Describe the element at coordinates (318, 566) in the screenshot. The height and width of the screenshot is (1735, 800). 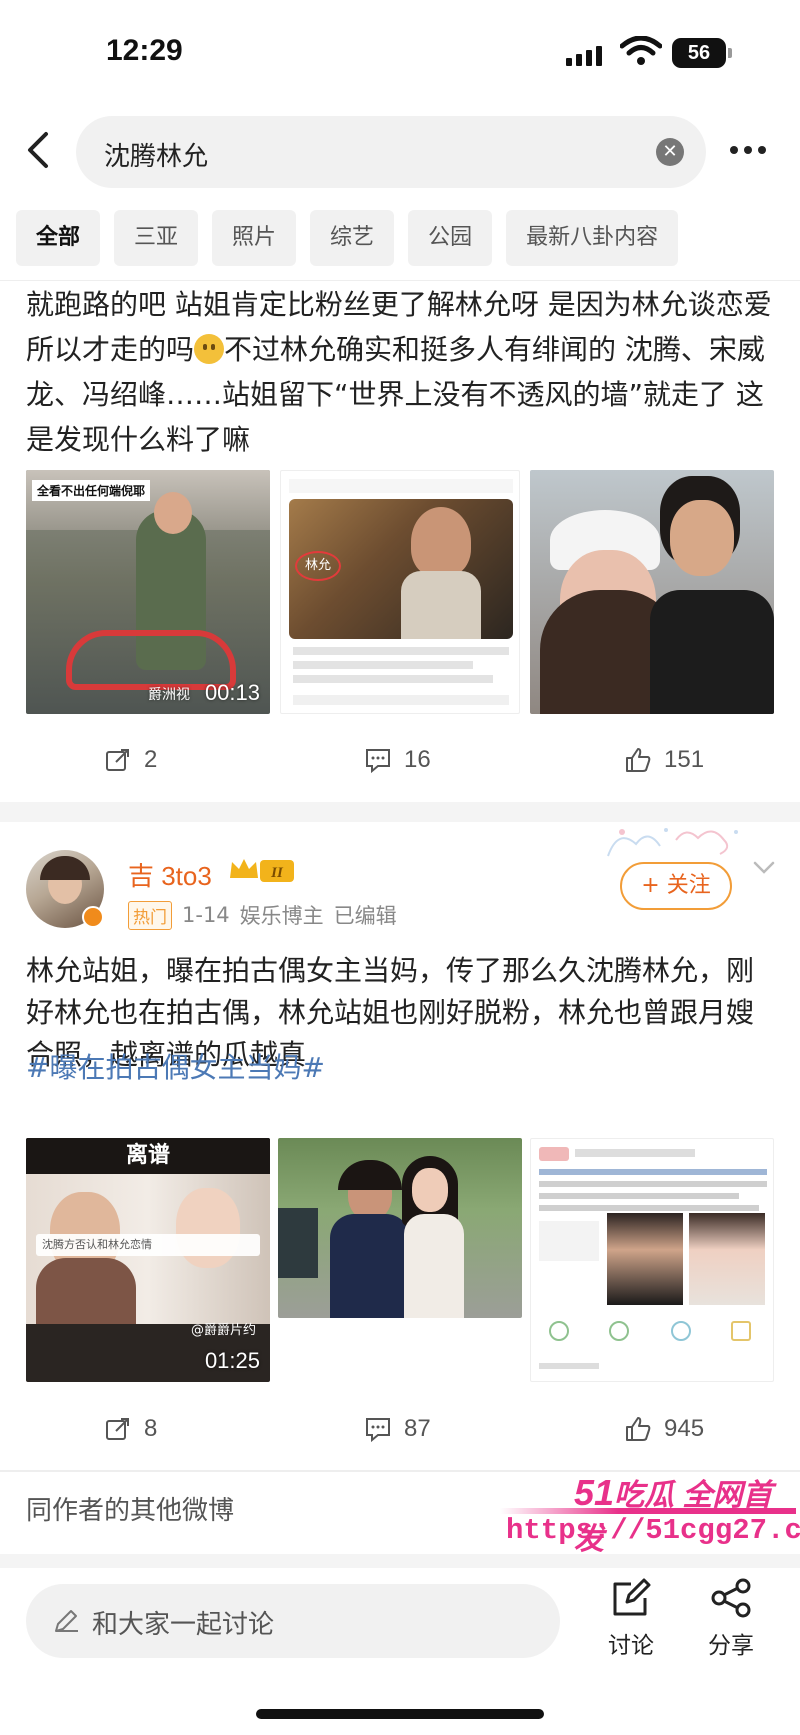
I see `name-label: 林允` at that location.